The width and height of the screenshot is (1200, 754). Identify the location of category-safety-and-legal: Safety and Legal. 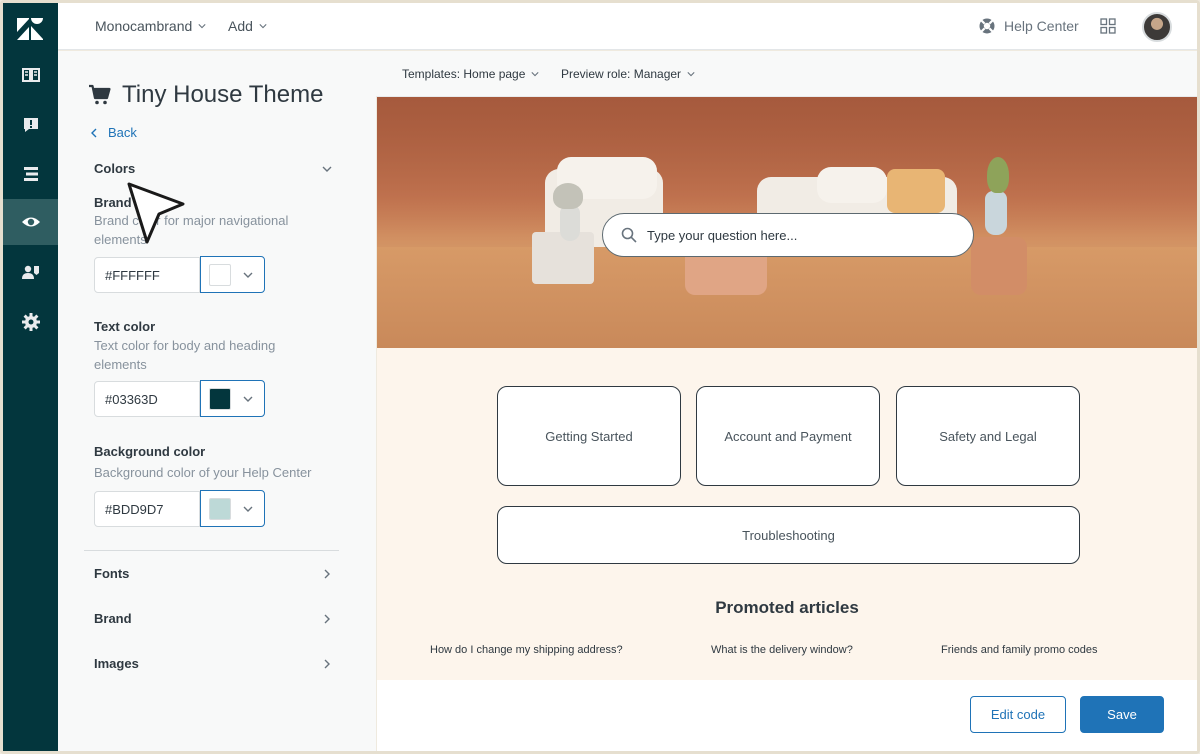
(988, 436).